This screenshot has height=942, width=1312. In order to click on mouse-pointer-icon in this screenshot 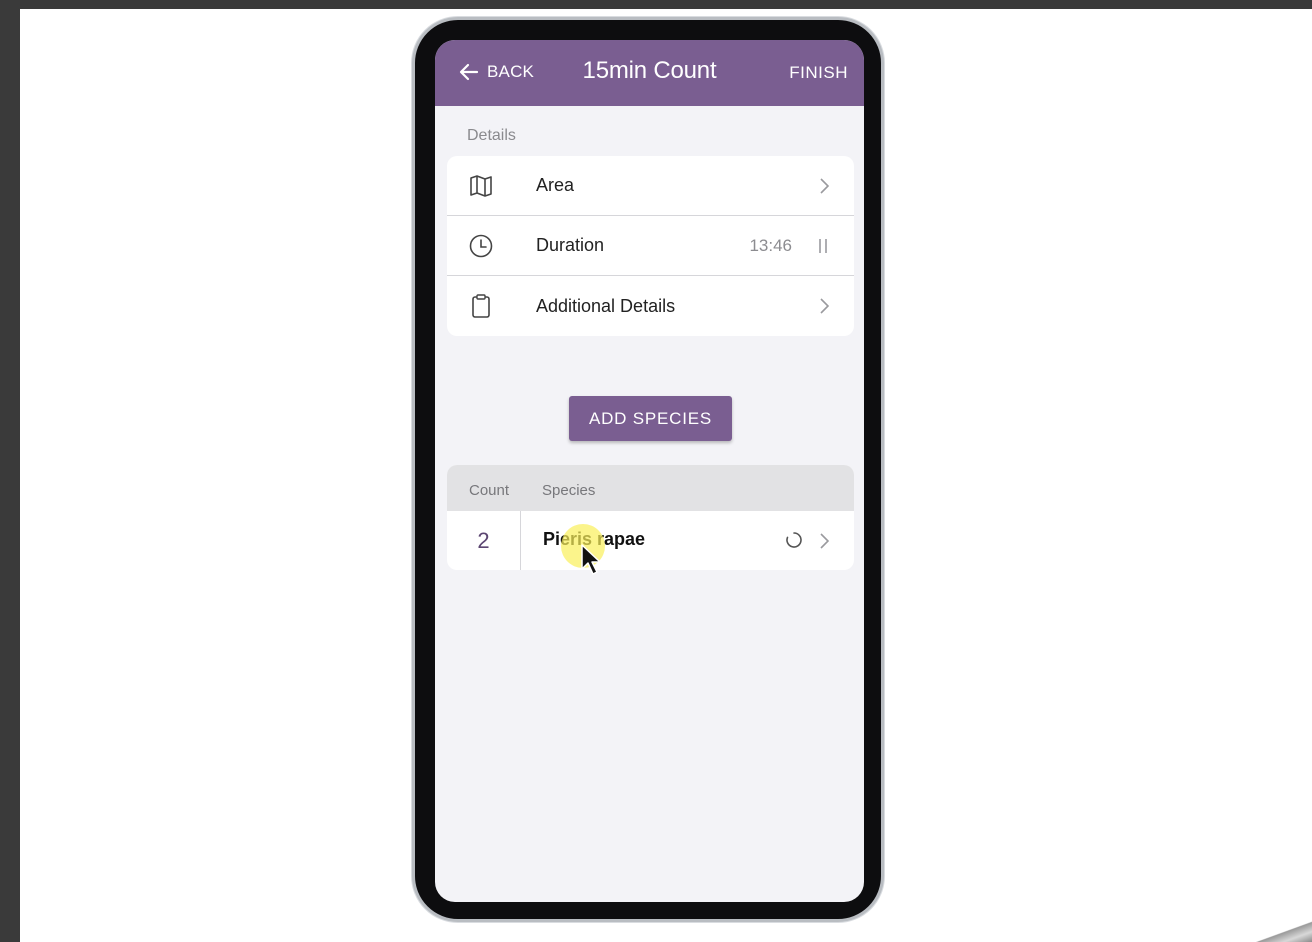, I will do `click(591, 559)`.